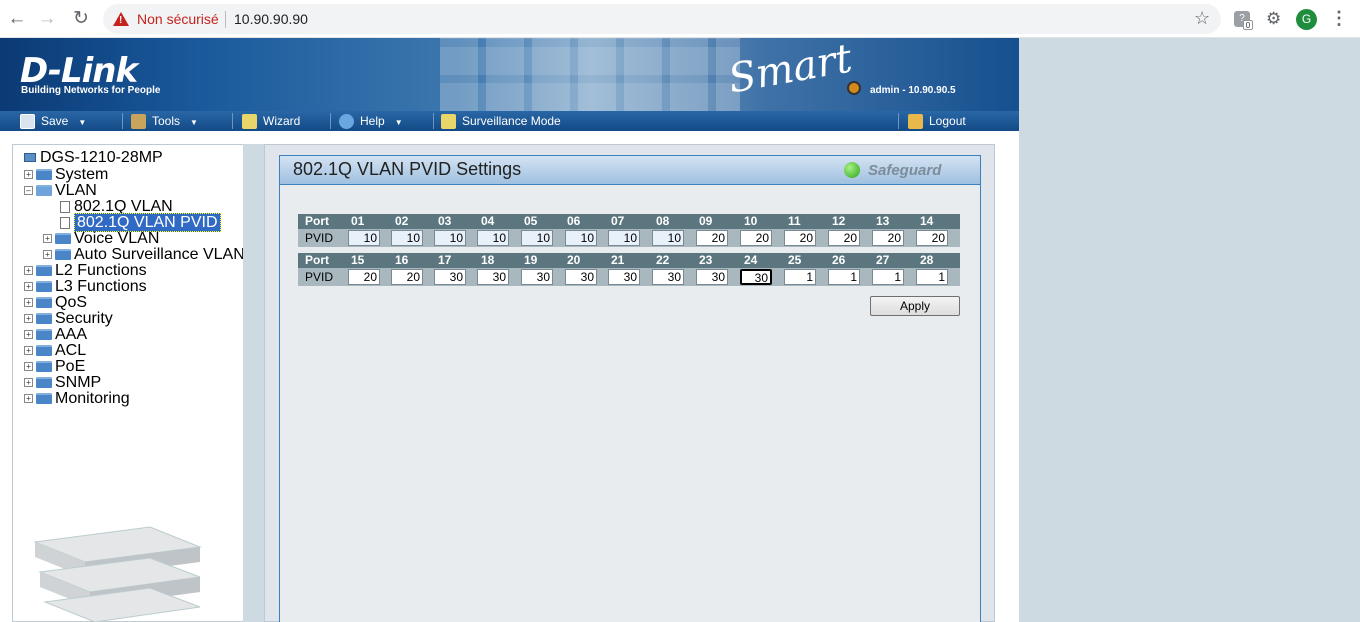  Describe the element at coordinates (839, 221) in the screenshot. I see `port-number: 12` at that location.